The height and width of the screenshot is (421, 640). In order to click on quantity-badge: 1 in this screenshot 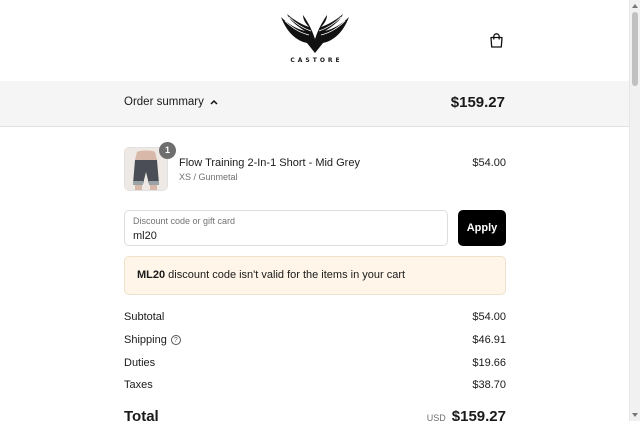, I will do `click(167, 150)`.